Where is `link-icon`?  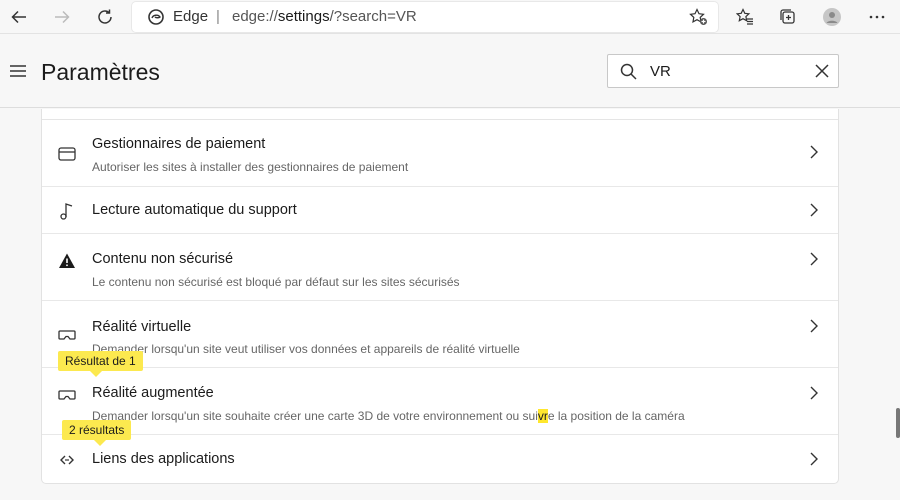
link-icon is located at coordinates (67, 460).